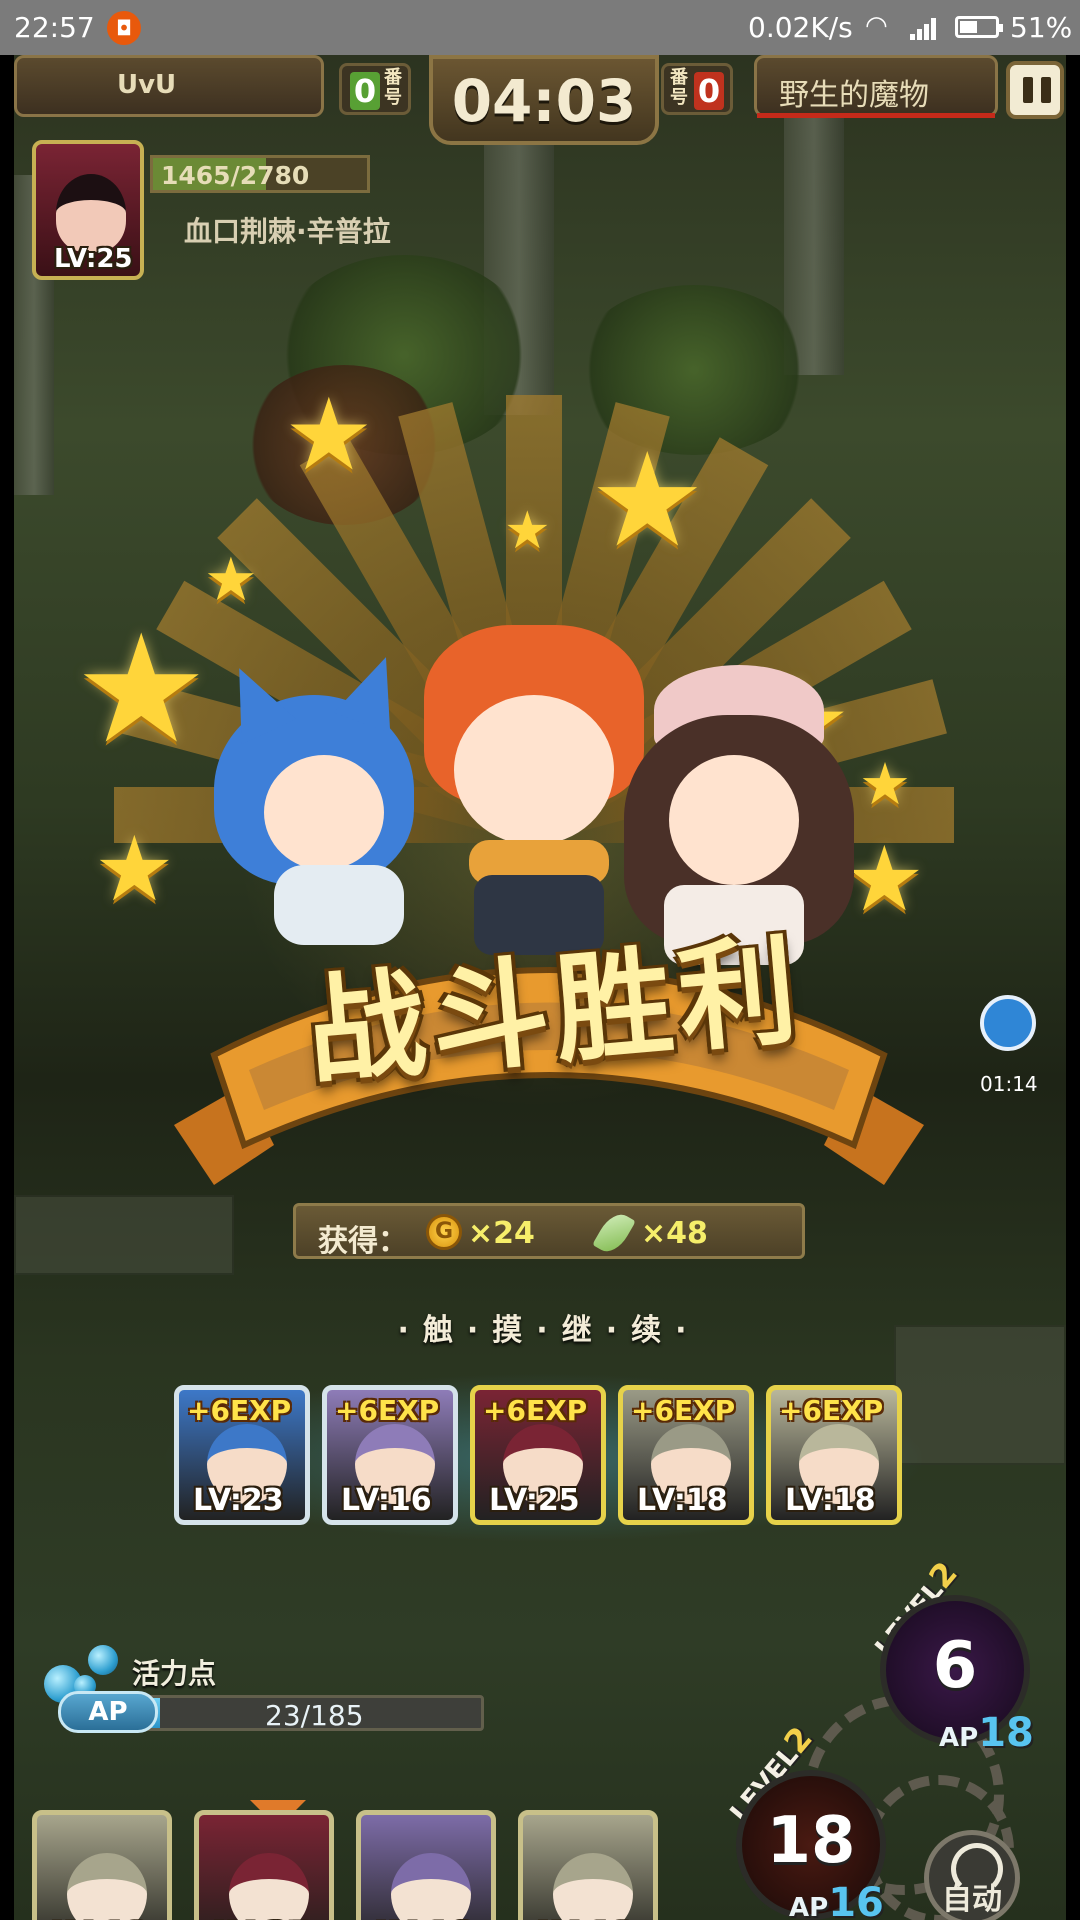  Describe the element at coordinates (876, 26) in the screenshot. I see `wifi-icon: ◠` at that location.